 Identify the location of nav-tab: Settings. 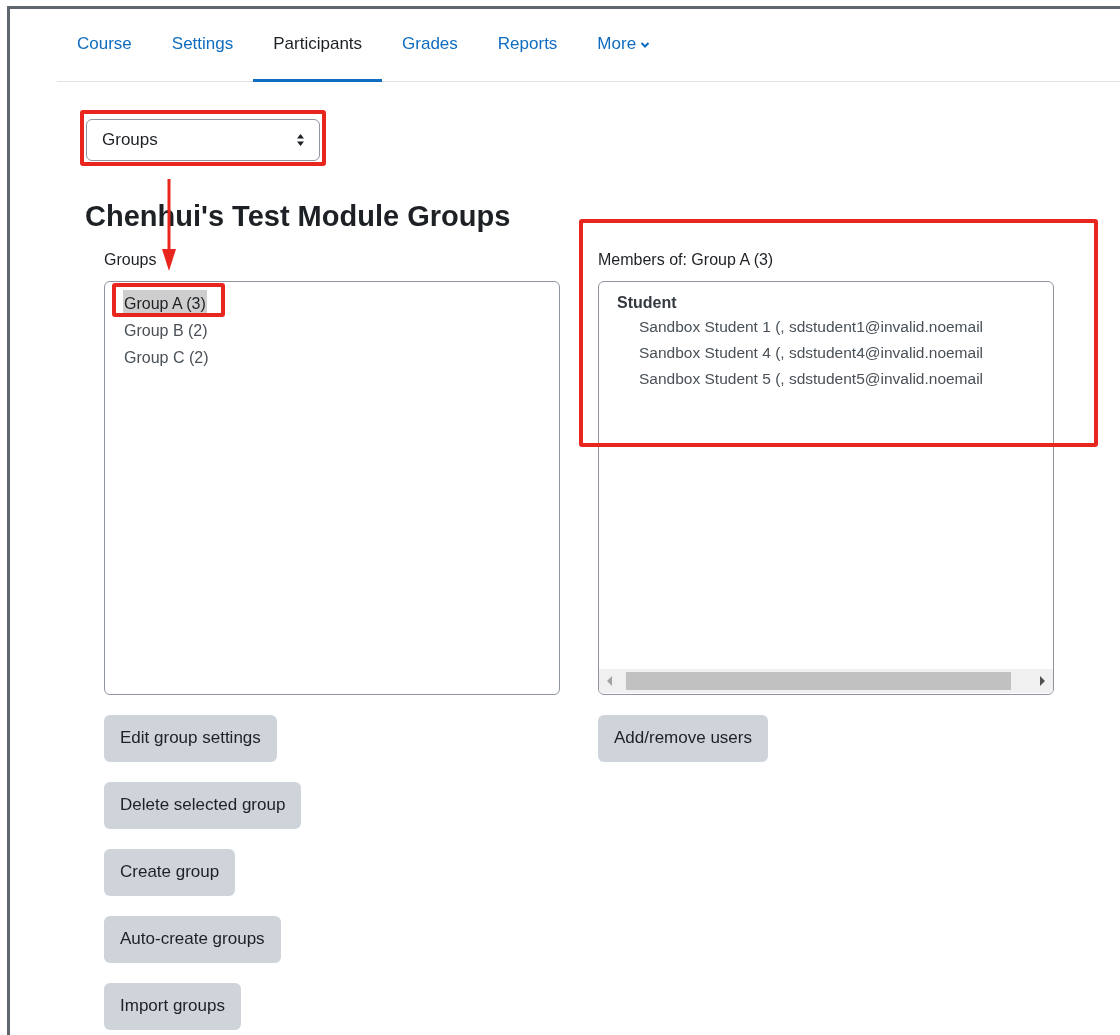
(202, 45).